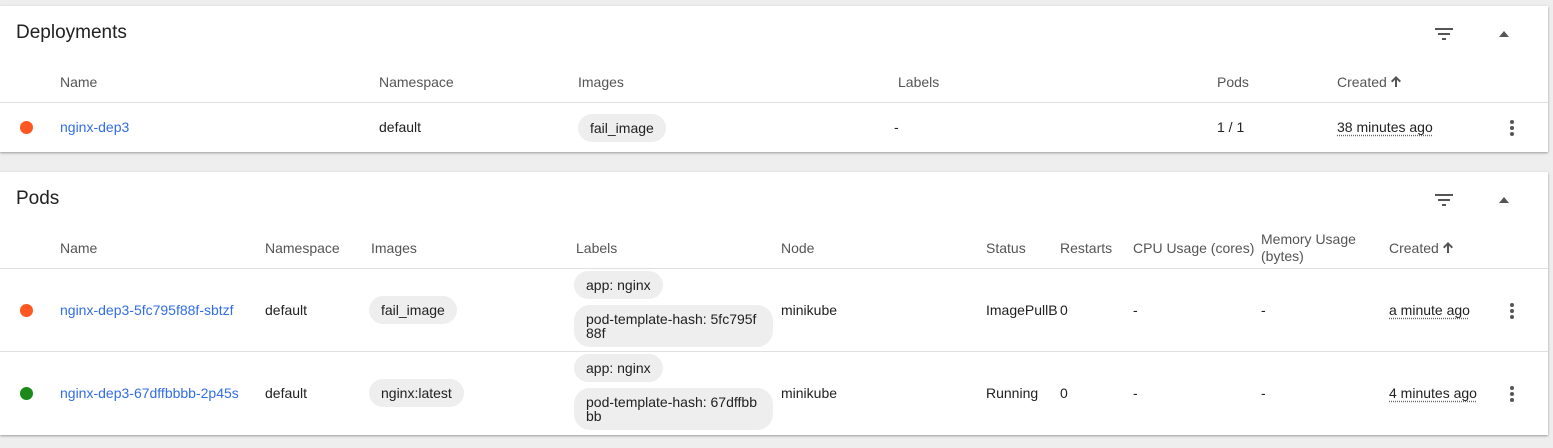 This screenshot has height=448, width=1553. Describe the element at coordinates (1194, 248) in the screenshot. I see `column-header-cpu: CPU Usage (cores)` at that location.